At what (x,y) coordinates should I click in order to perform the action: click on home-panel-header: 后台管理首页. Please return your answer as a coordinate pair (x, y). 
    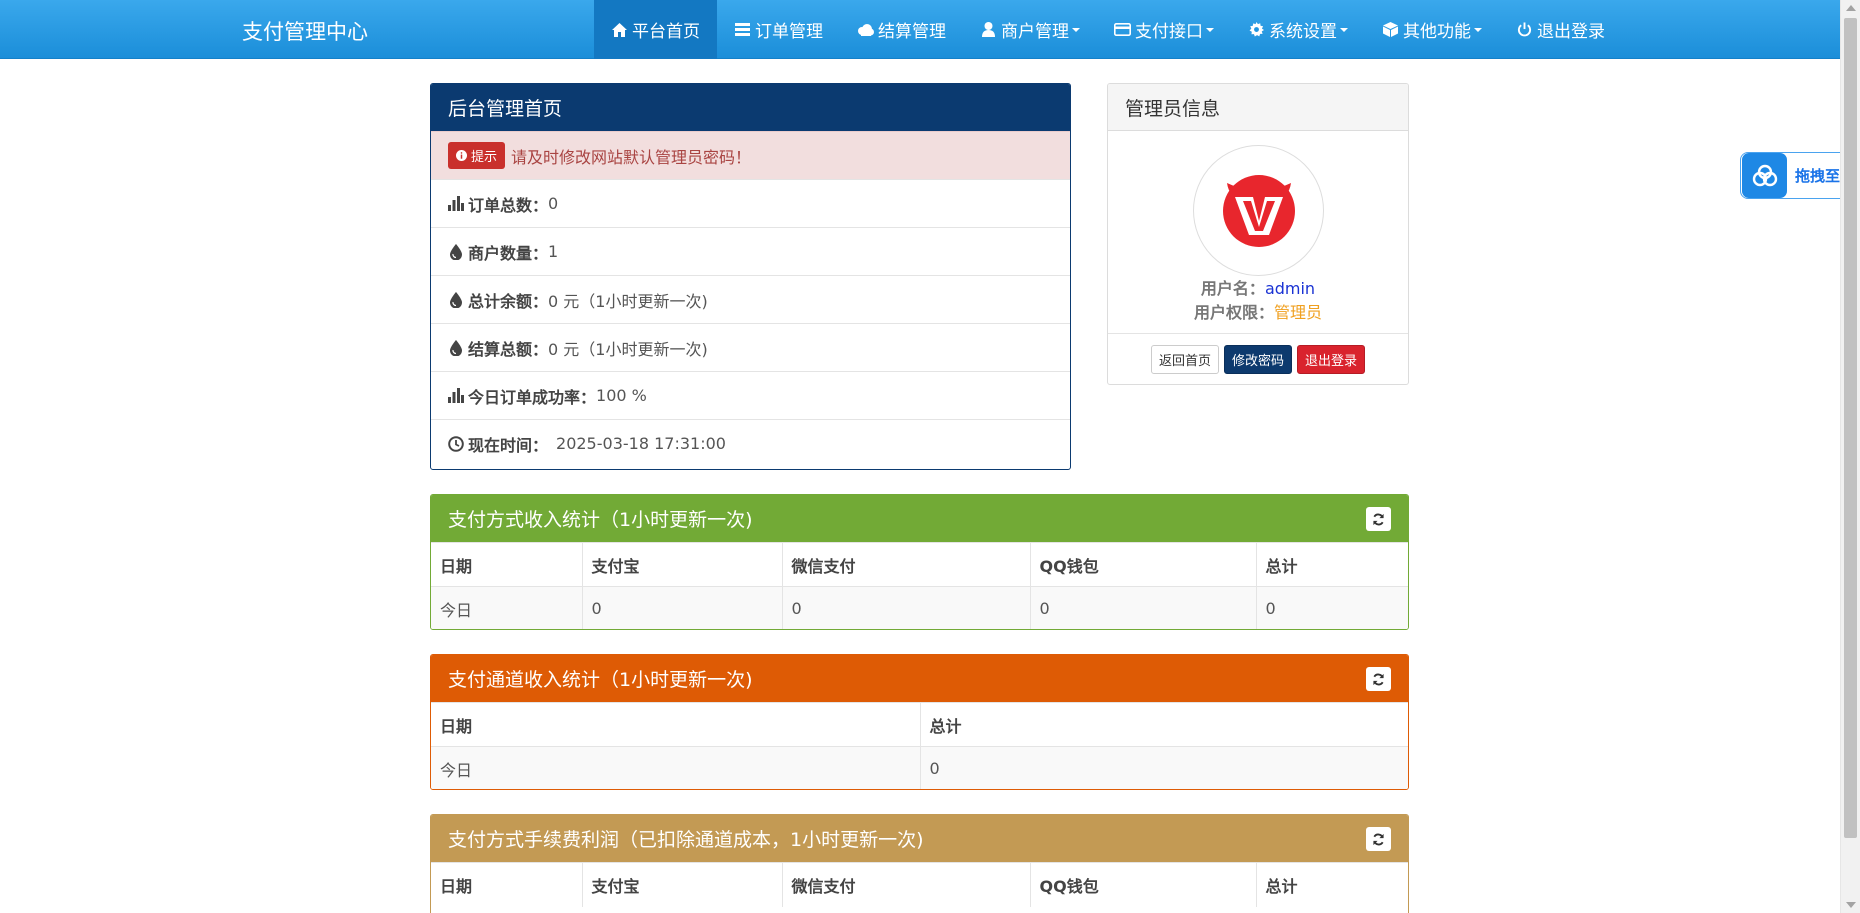
    Looking at the image, I should click on (750, 107).